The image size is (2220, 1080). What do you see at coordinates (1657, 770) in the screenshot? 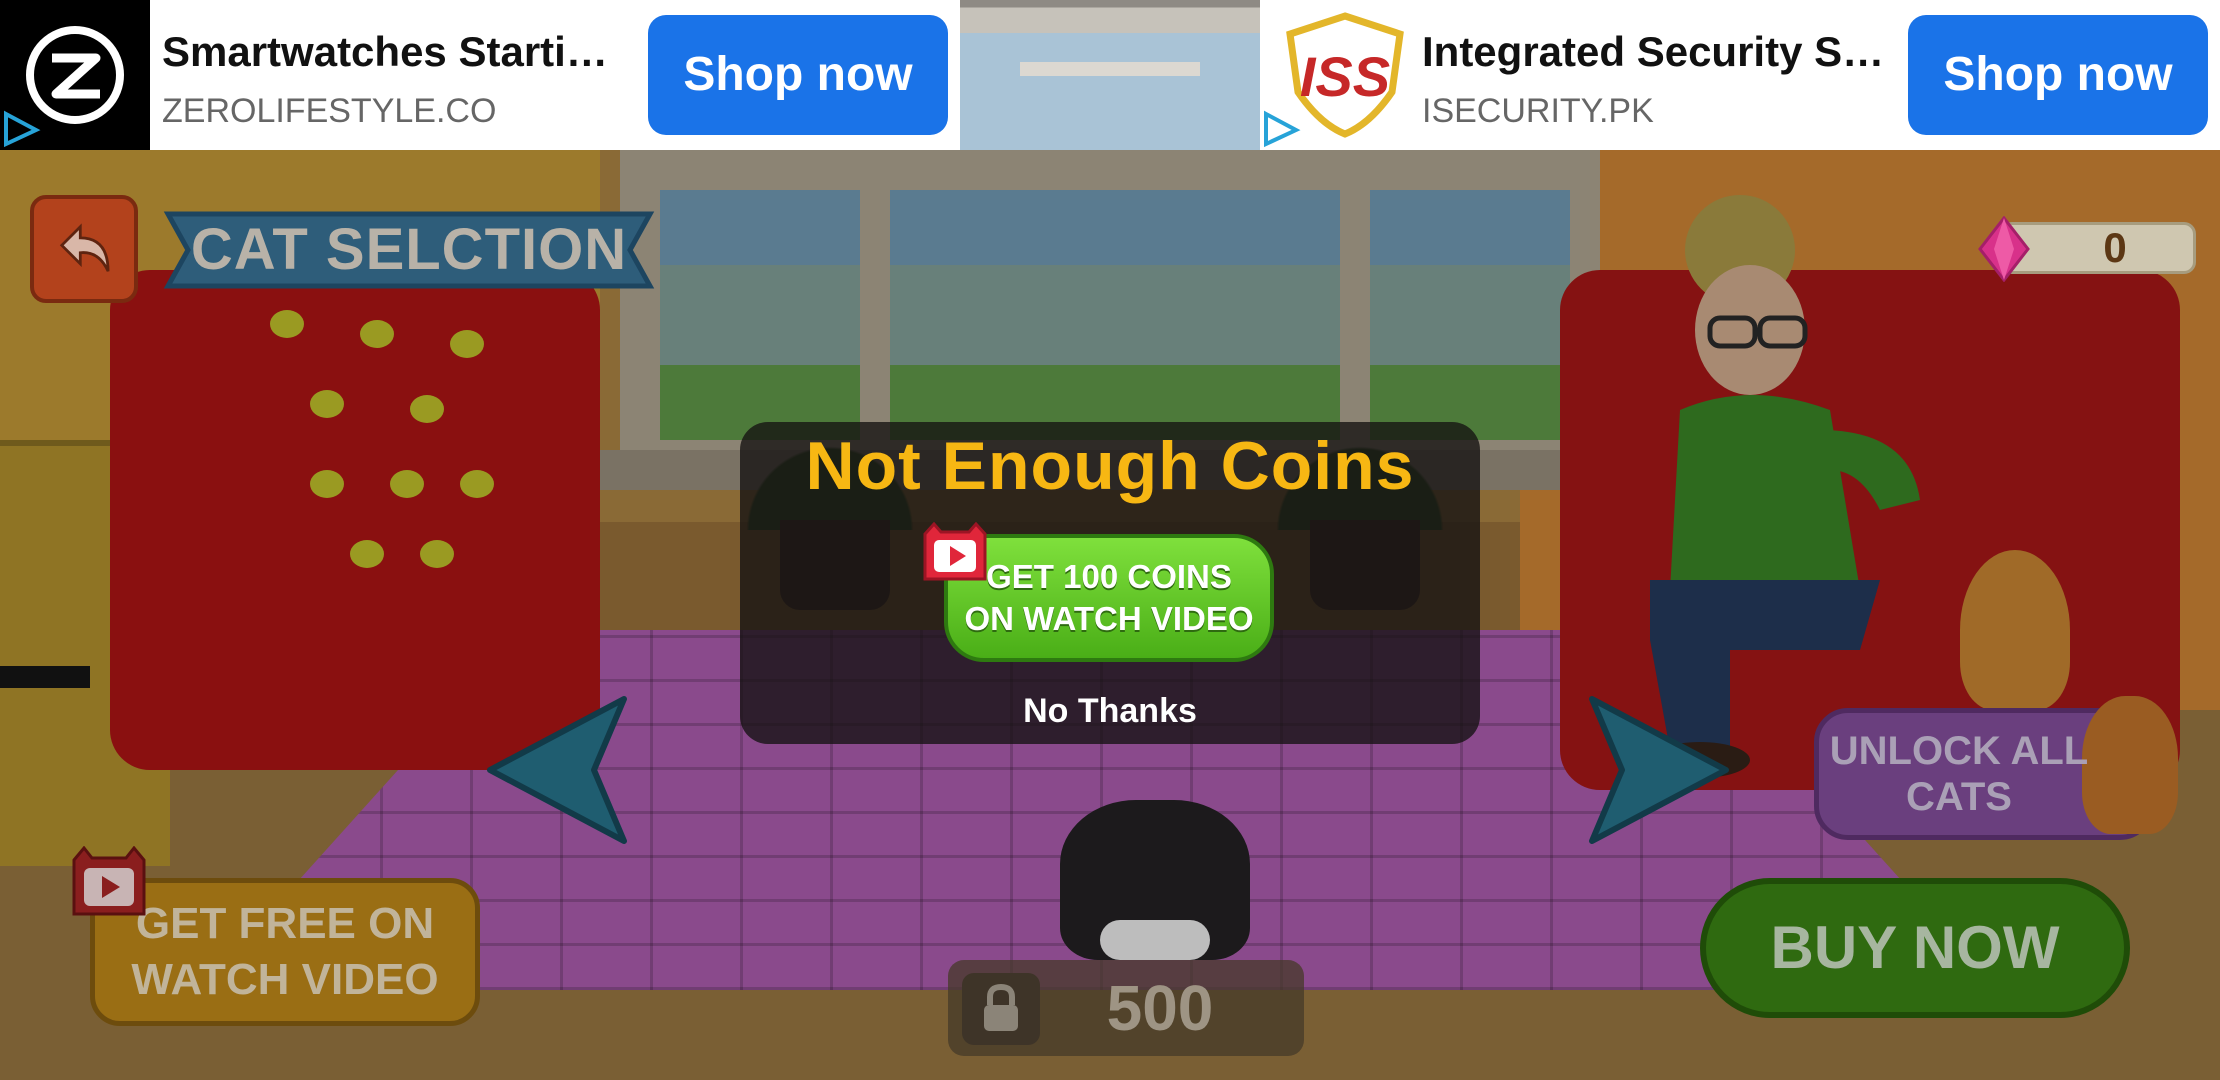
I see `right-triangle-arrow-icon` at bounding box center [1657, 770].